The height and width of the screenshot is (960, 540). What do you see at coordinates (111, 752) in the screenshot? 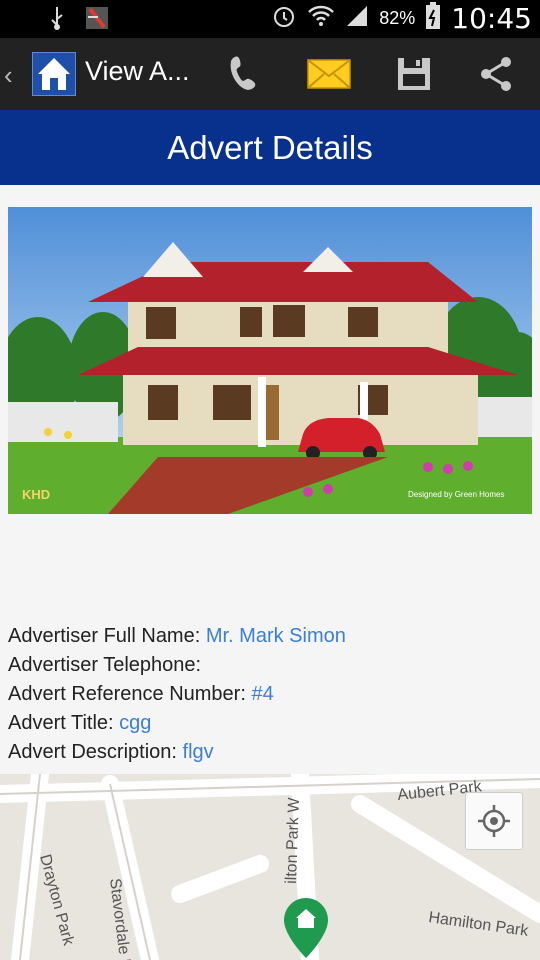
I see `description-row: Advert Description: flgv` at bounding box center [111, 752].